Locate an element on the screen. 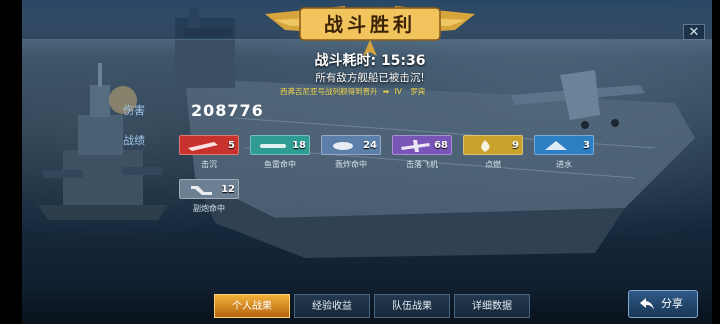 Image resolution: width=720 pixels, height=324 pixels. close-button: ✕ is located at coordinates (694, 32).